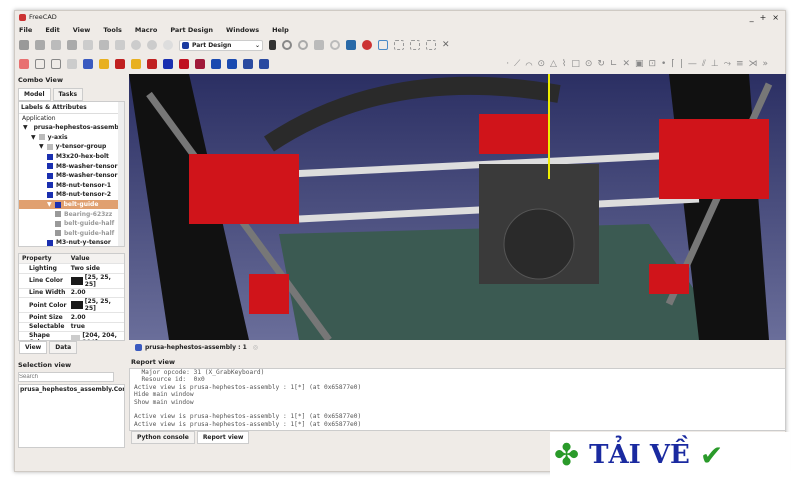 This screenshot has width=800, height=485. Describe the element at coordinates (71, 204) in the screenshot. I see `tree-item: ▼ belt-guide` at that location.